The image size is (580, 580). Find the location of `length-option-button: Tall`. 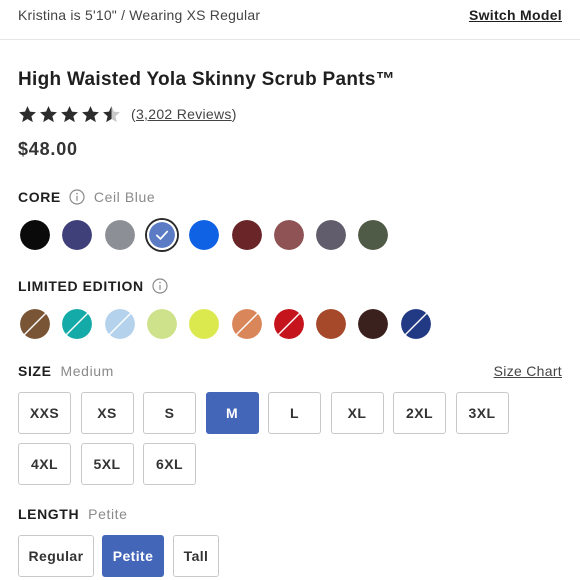

length-option-button: Tall is located at coordinates (196, 556).